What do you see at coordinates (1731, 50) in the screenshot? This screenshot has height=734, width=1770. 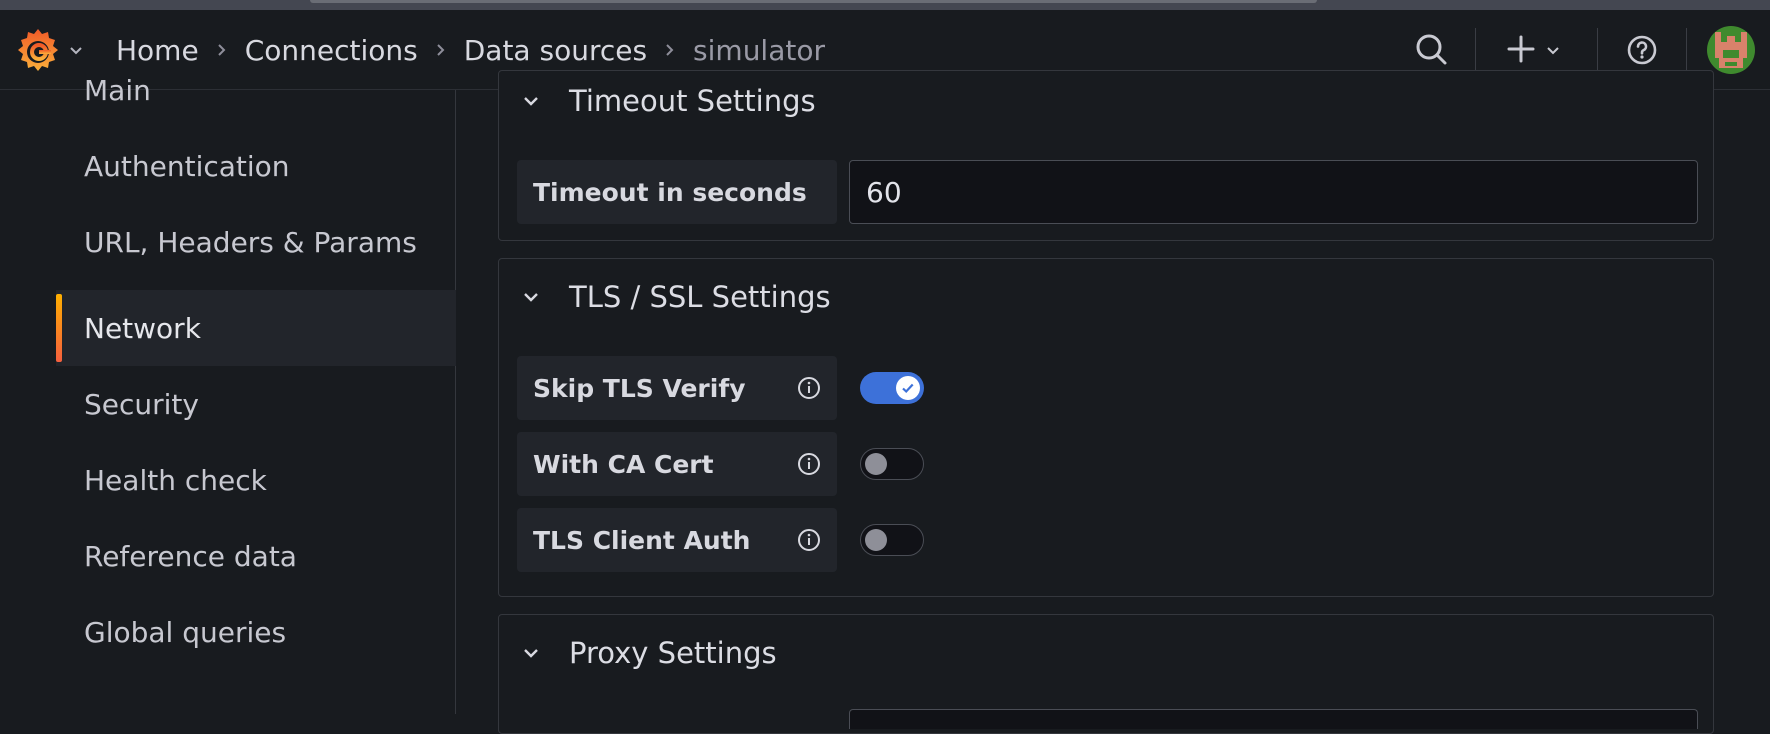 I see `user-avatar` at bounding box center [1731, 50].